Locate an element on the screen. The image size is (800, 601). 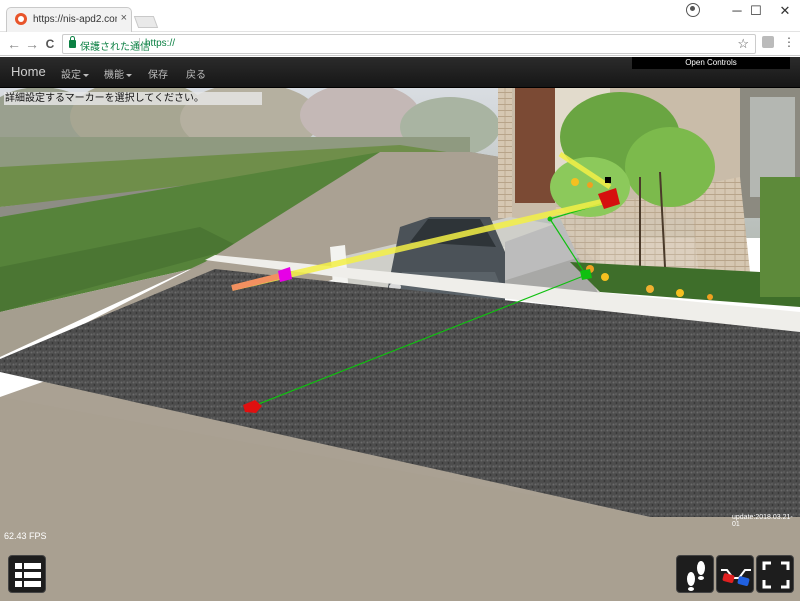
profile-icon is located at coordinates (693, 10).